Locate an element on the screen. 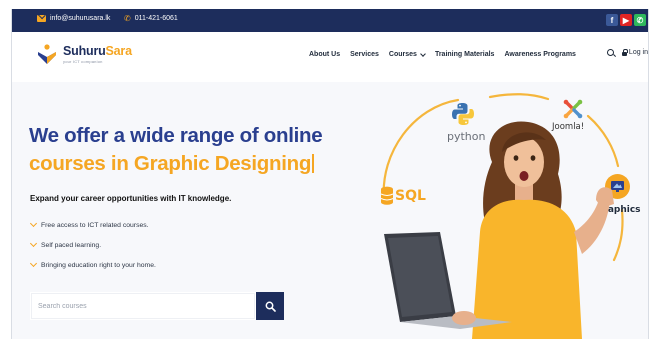  feature-item: Bringing education right to your home. is located at coordinates (92, 265).